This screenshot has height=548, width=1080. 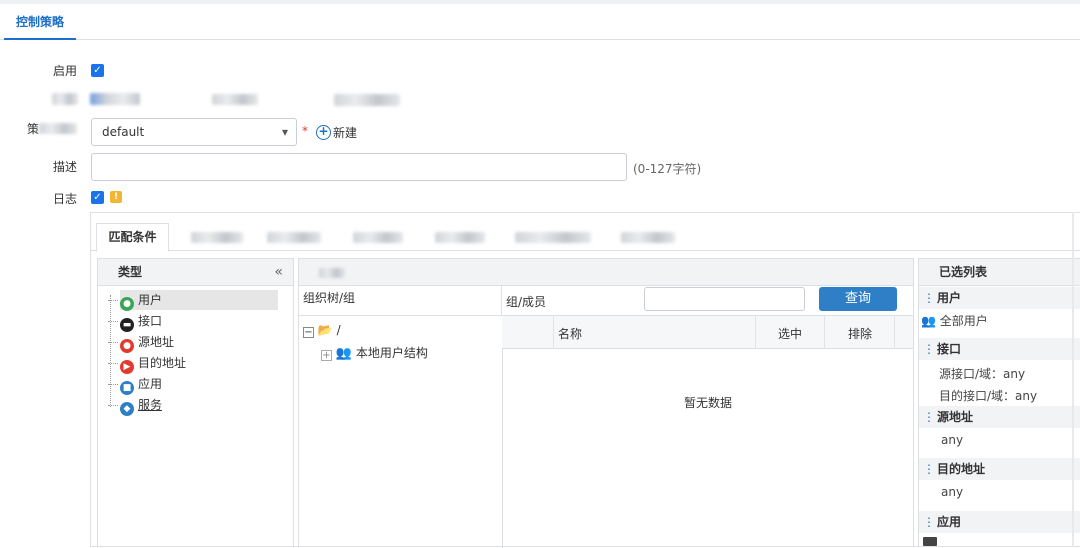 I want to click on action-option-deny-blurred, so click(x=235, y=99).